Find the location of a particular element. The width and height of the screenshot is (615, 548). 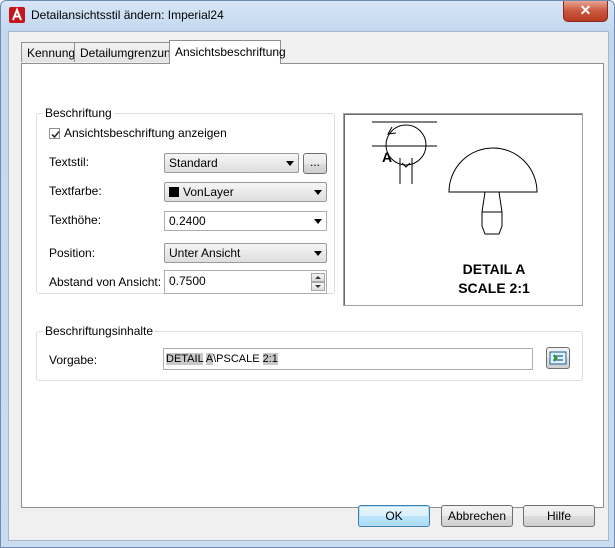

ok-label: OK is located at coordinates (394, 516).